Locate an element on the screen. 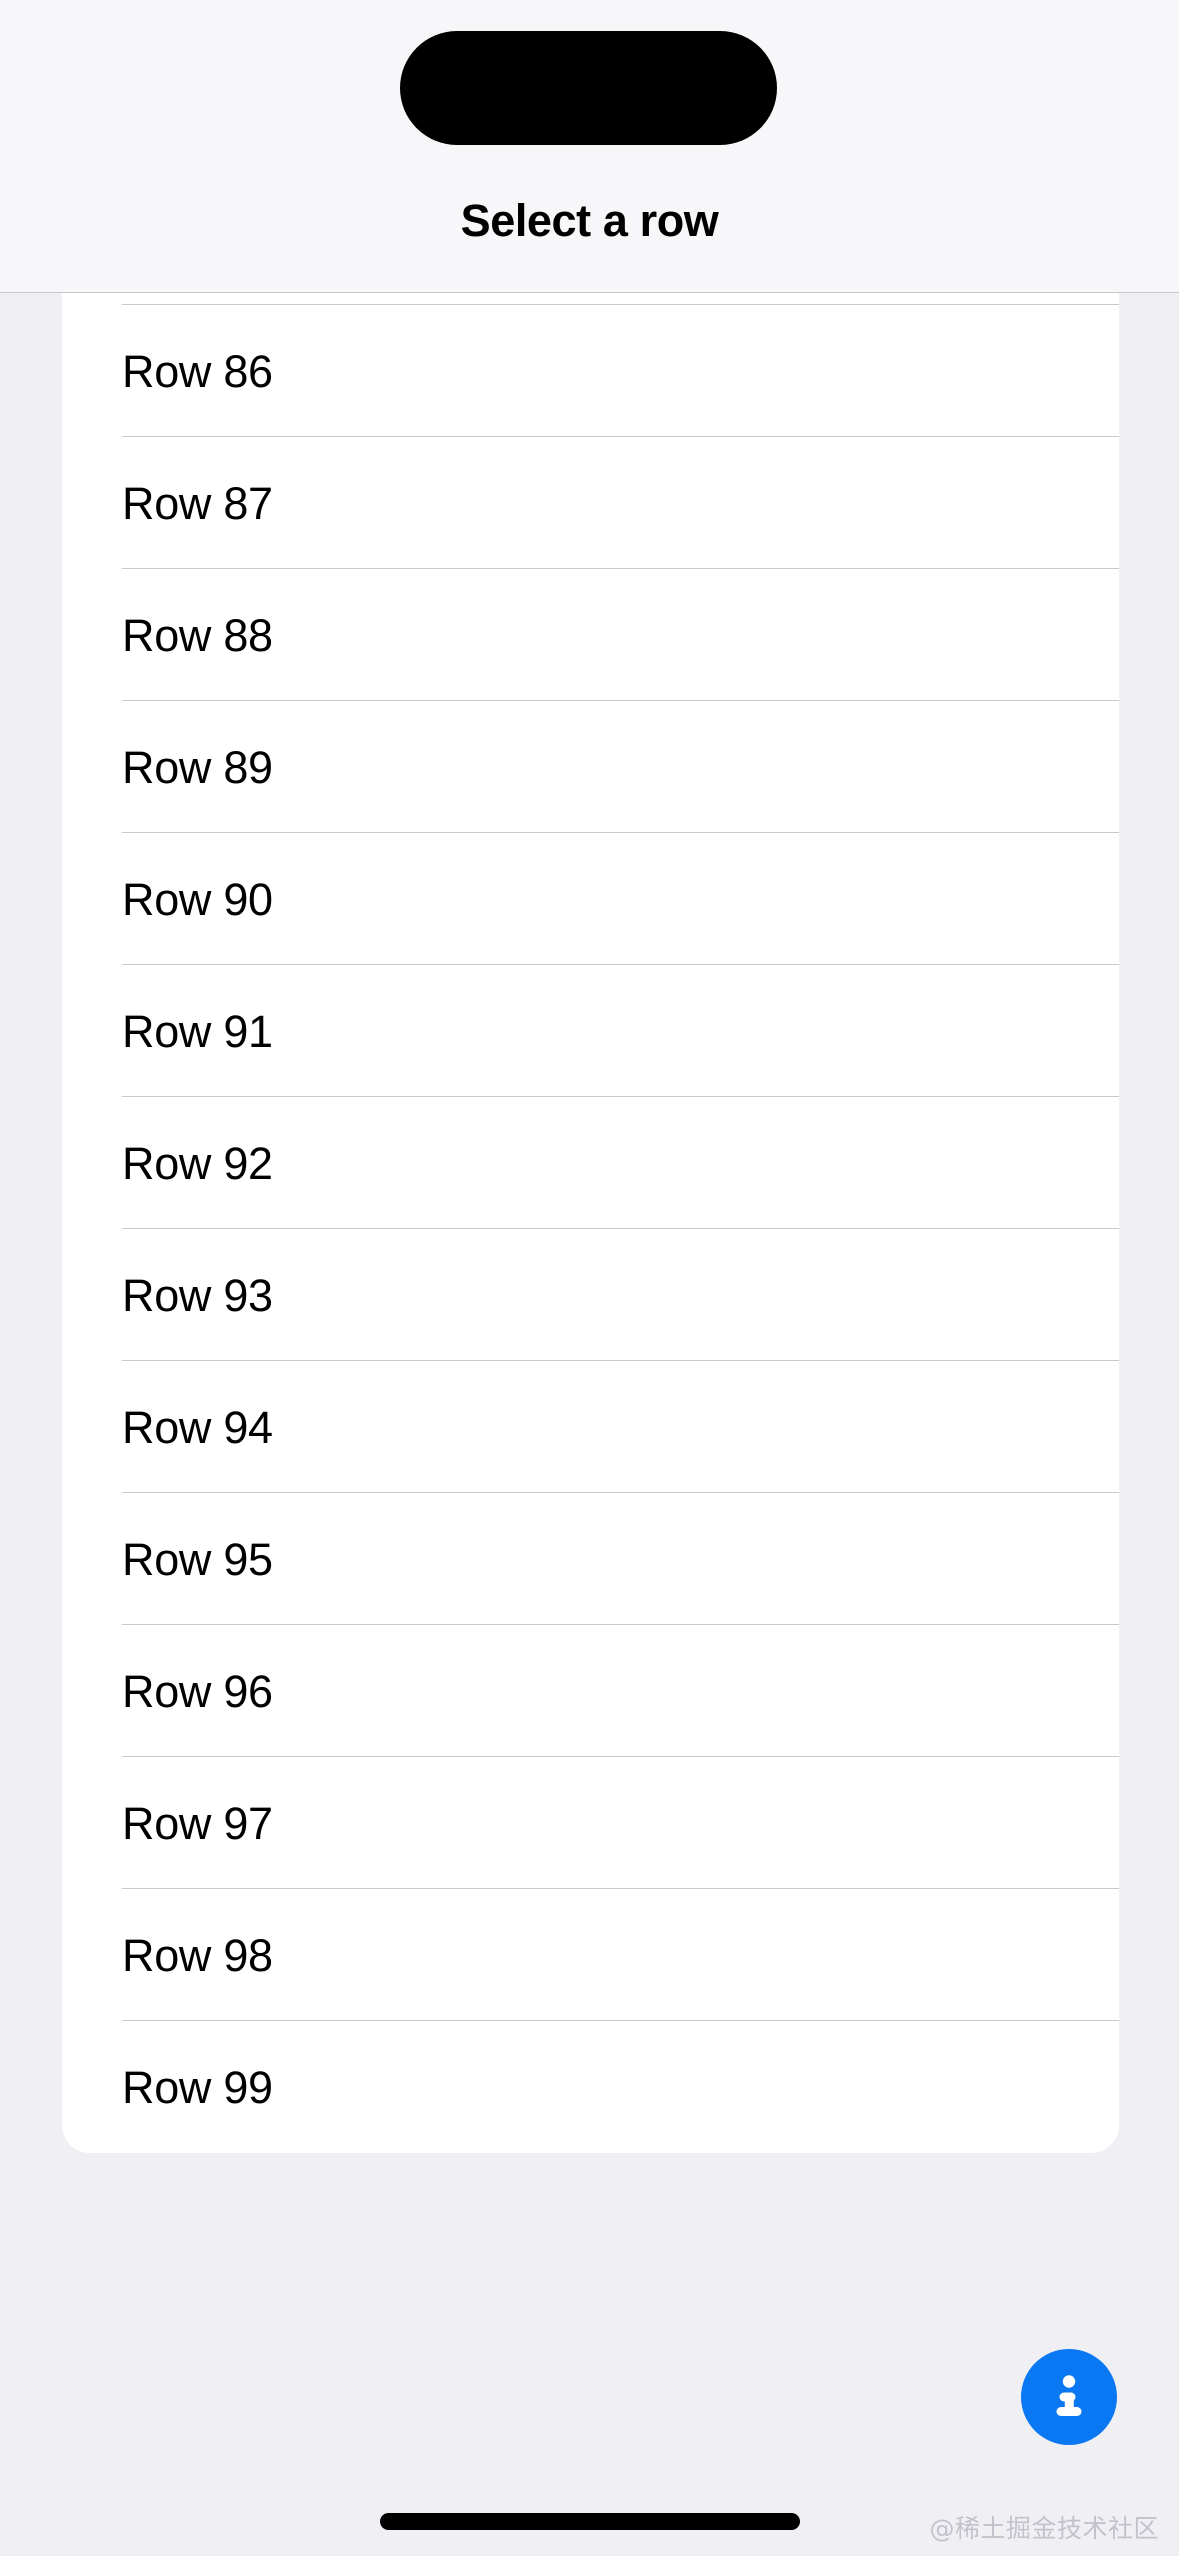 The image size is (1179, 2556). list-item: Row 98 is located at coordinates (590, 1955).